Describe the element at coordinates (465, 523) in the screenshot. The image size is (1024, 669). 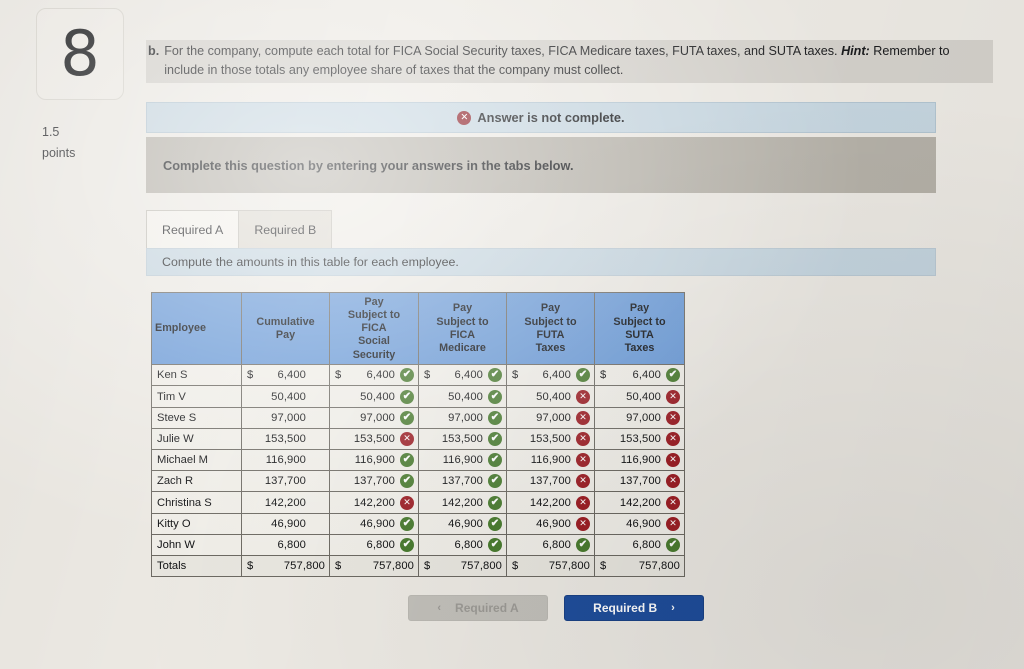
I see `fica-medicare-value: 46,900` at that location.